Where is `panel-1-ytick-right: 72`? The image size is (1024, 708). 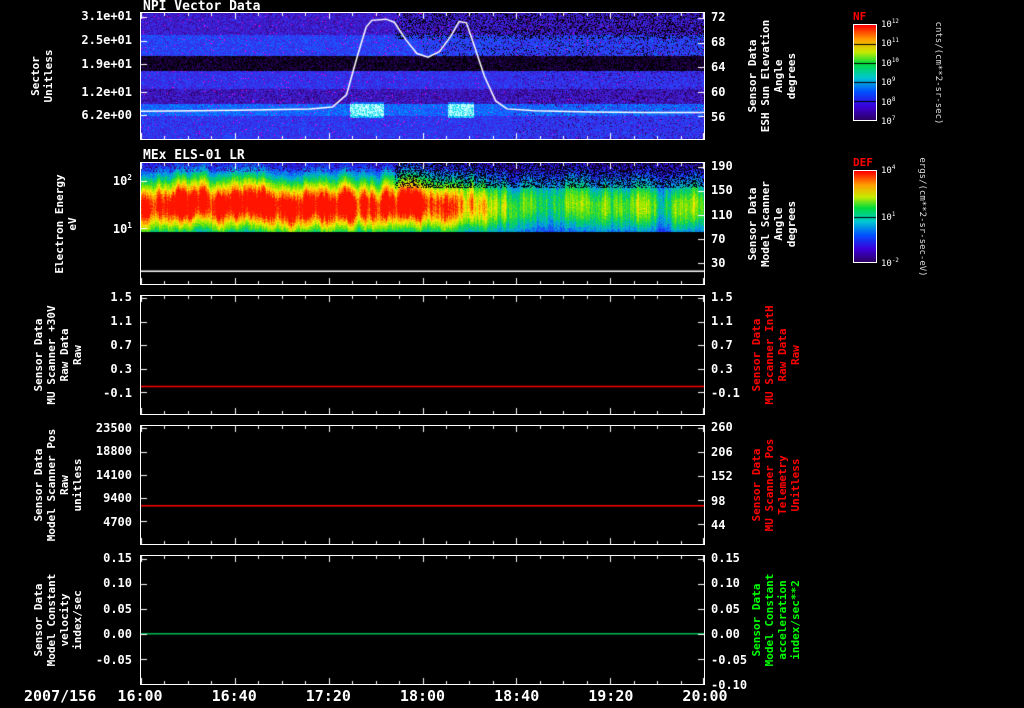 panel-1-ytick-right: 72 is located at coordinates (718, 16).